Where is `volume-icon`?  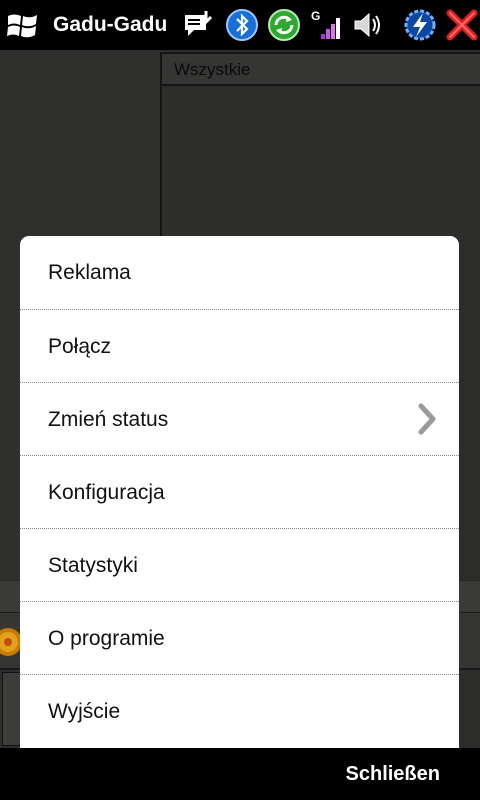
volume-icon is located at coordinates (368, 25).